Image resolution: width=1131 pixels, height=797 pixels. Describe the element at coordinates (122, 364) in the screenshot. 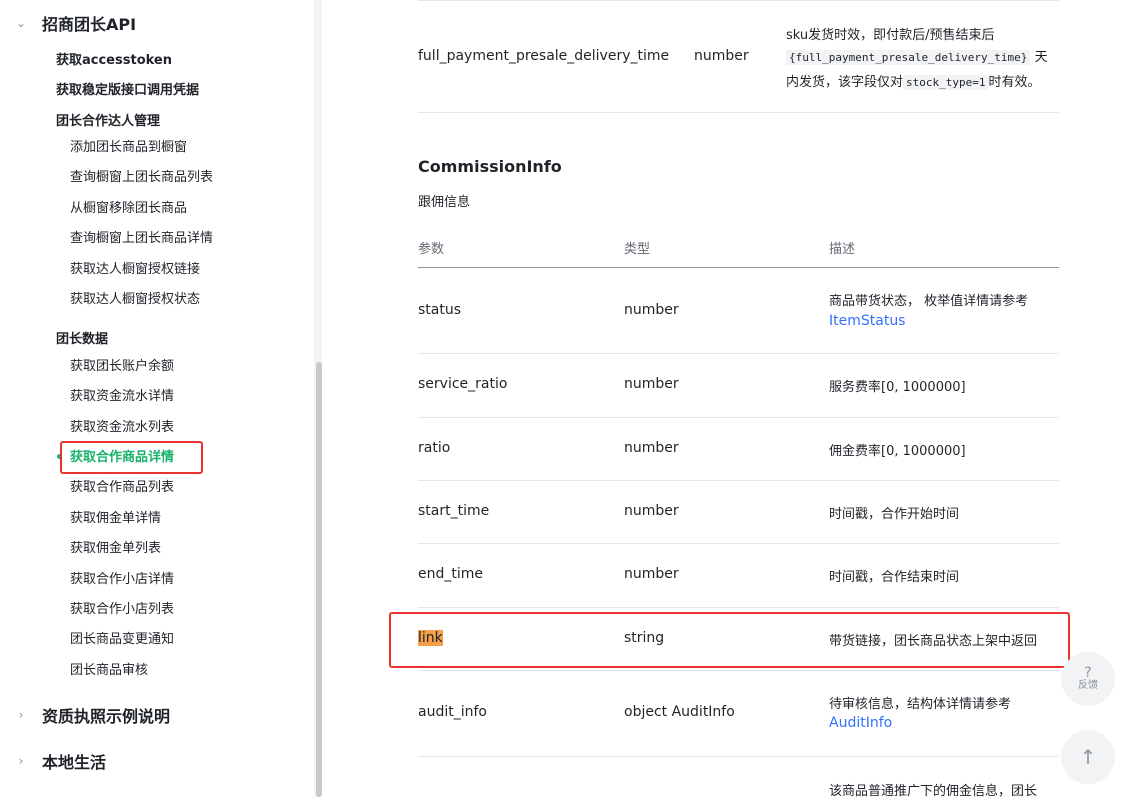

I see `sidebar-item: 获取团长账户余额` at that location.